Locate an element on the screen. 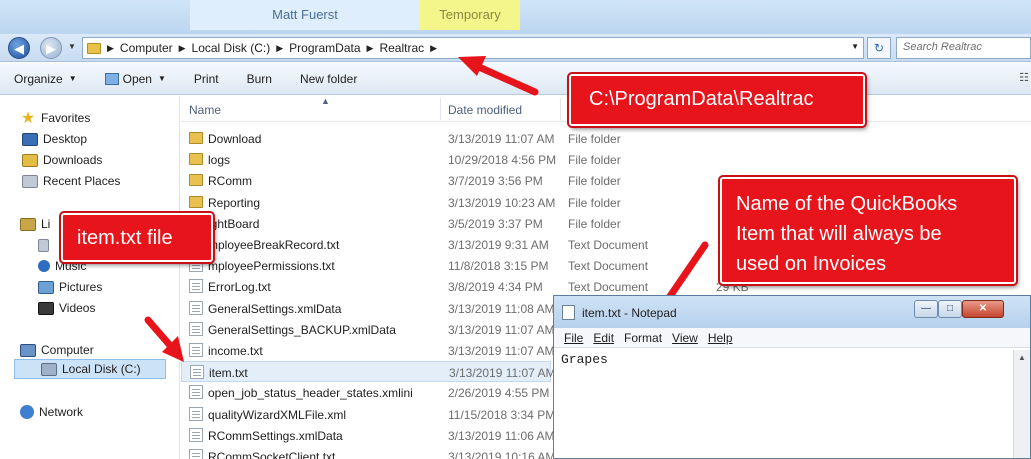 The height and width of the screenshot is (459, 1031). file-row: Download 3/13/2019 11:07 AM File folder is located at coordinates (606, 138).